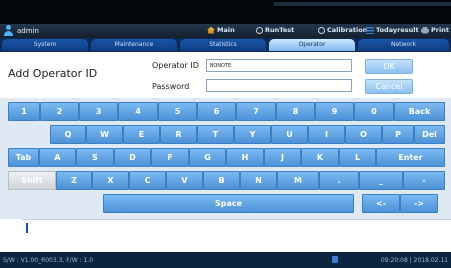 This screenshot has width=451, height=268. What do you see at coordinates (326, 134) in the screenshot?
I see `key-i: I` at bounding box center [326, 134].